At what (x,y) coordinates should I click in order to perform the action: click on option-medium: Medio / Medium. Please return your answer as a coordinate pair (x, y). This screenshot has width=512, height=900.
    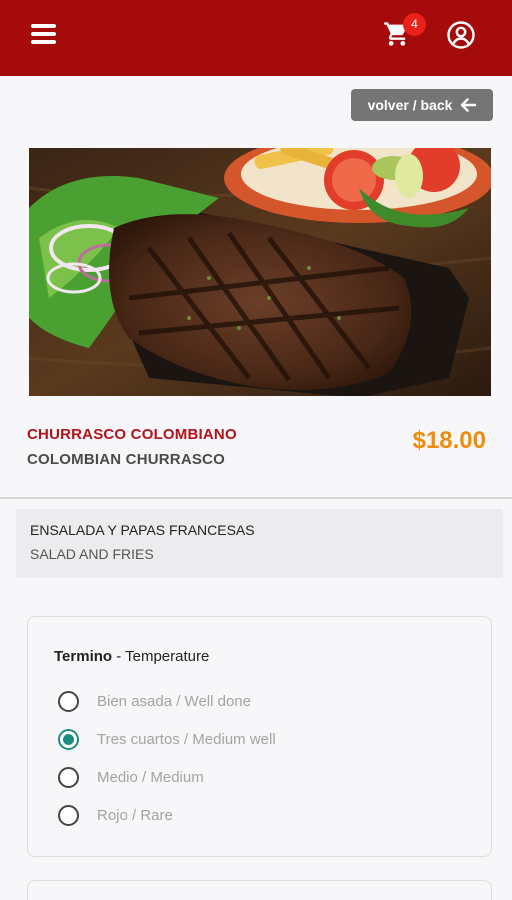
    Looking at the image, I should click on (131, 777).